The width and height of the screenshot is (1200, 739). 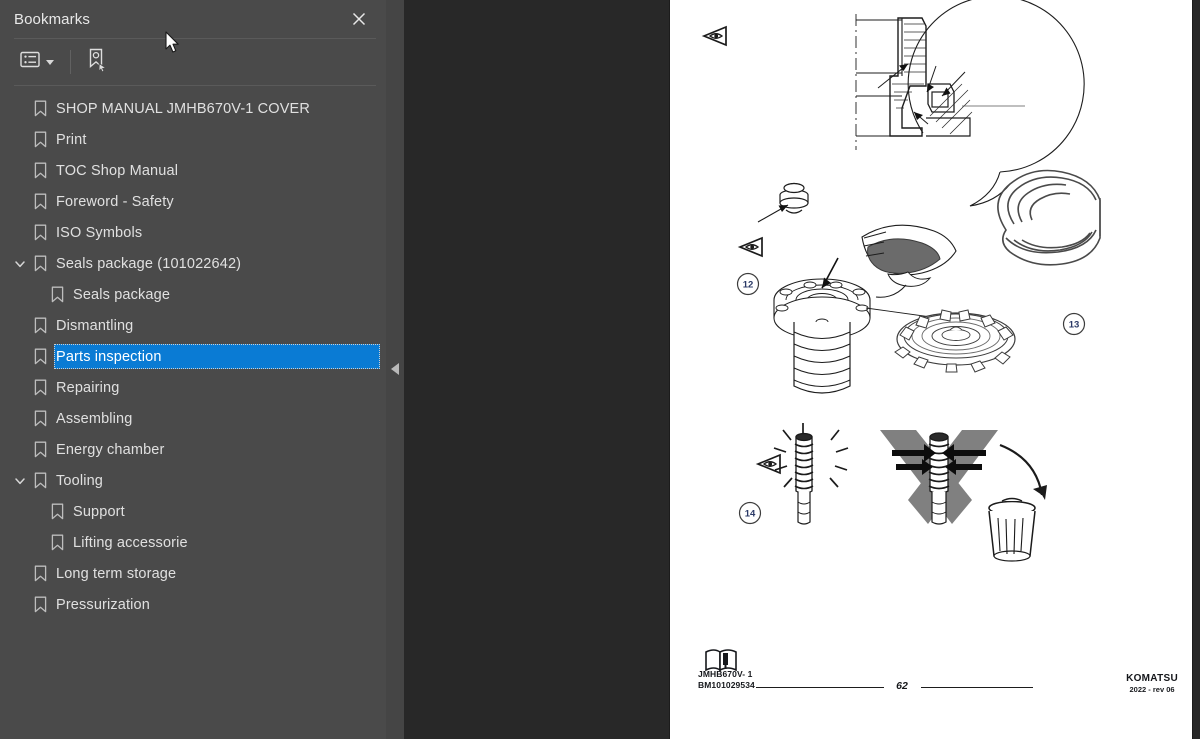 What do you see at coordinates (1049, 217) in the screenshot?
I see `seal-ring-part` at bounding box center [1049, 217].